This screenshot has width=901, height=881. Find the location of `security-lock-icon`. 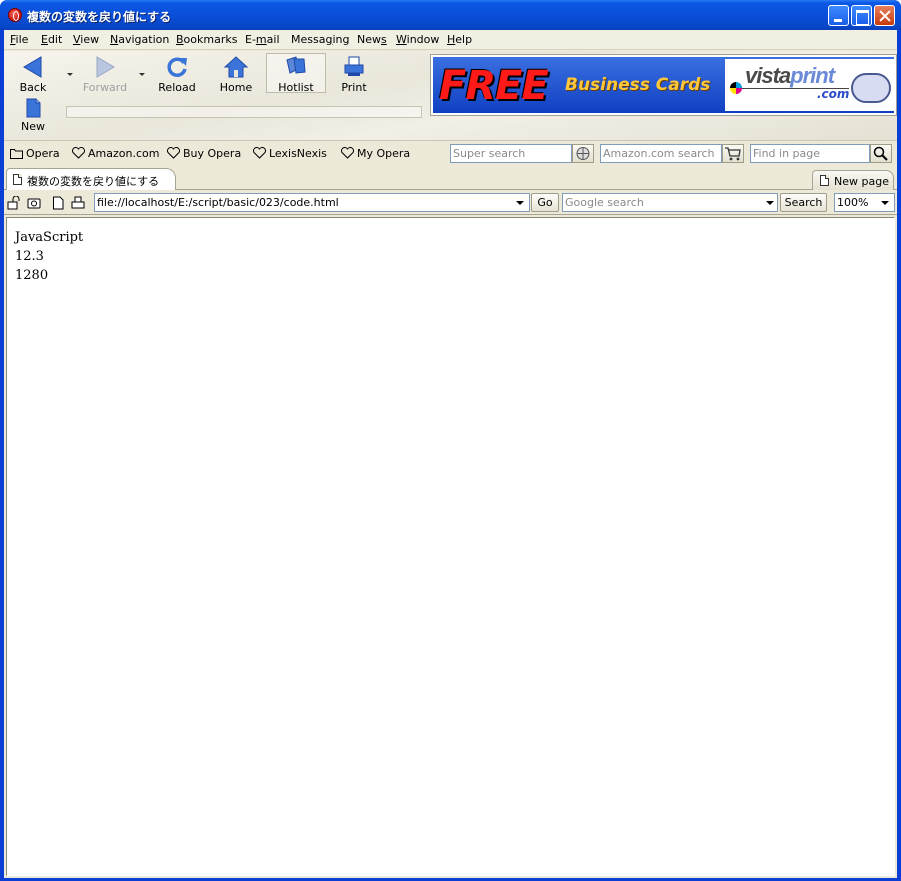

security-lock-icon is located at coordinates (14, 203).